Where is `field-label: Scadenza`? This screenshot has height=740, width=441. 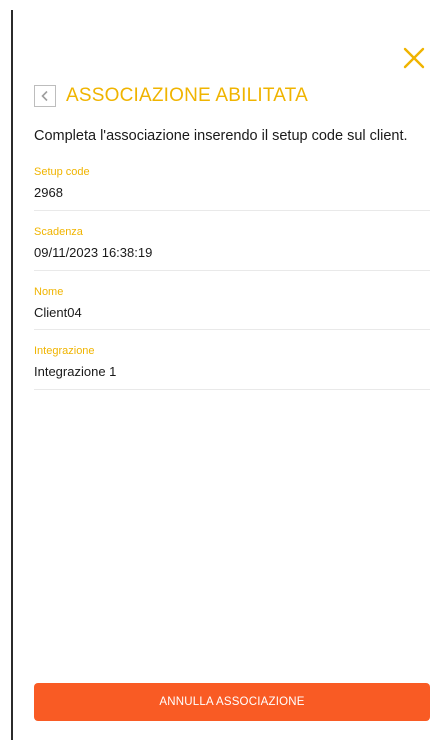 field-label: Scadenza is located at coordinates (58, 232).